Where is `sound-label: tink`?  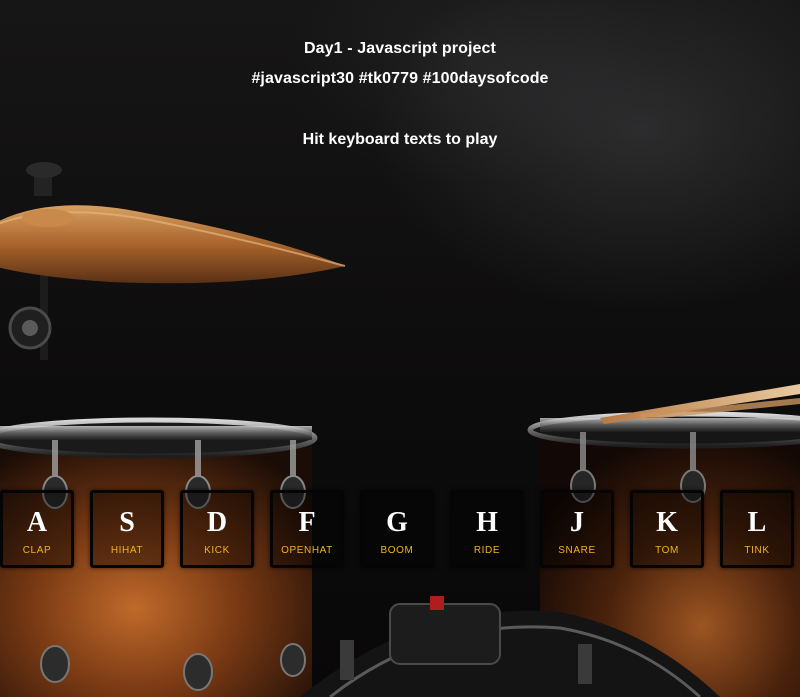 sound-label: tink is located at coordinates (757, 550).